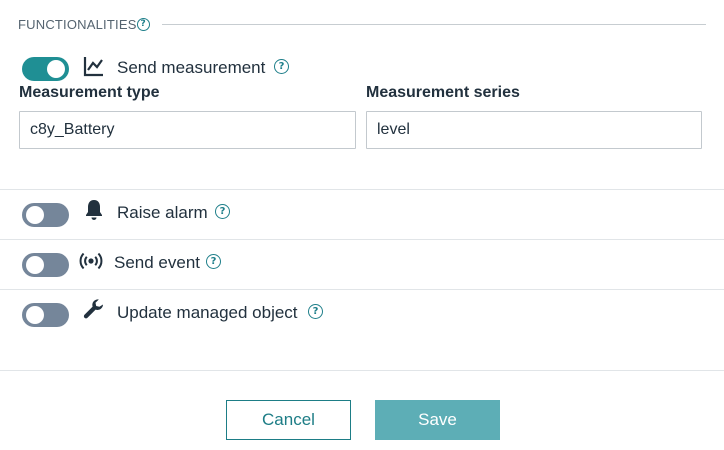 This screenshot has width=724, height=450. Describe the element at coordinates (162, 212) in the screenshot. I see `raise-alarm-label: Raise alarm` at that location.